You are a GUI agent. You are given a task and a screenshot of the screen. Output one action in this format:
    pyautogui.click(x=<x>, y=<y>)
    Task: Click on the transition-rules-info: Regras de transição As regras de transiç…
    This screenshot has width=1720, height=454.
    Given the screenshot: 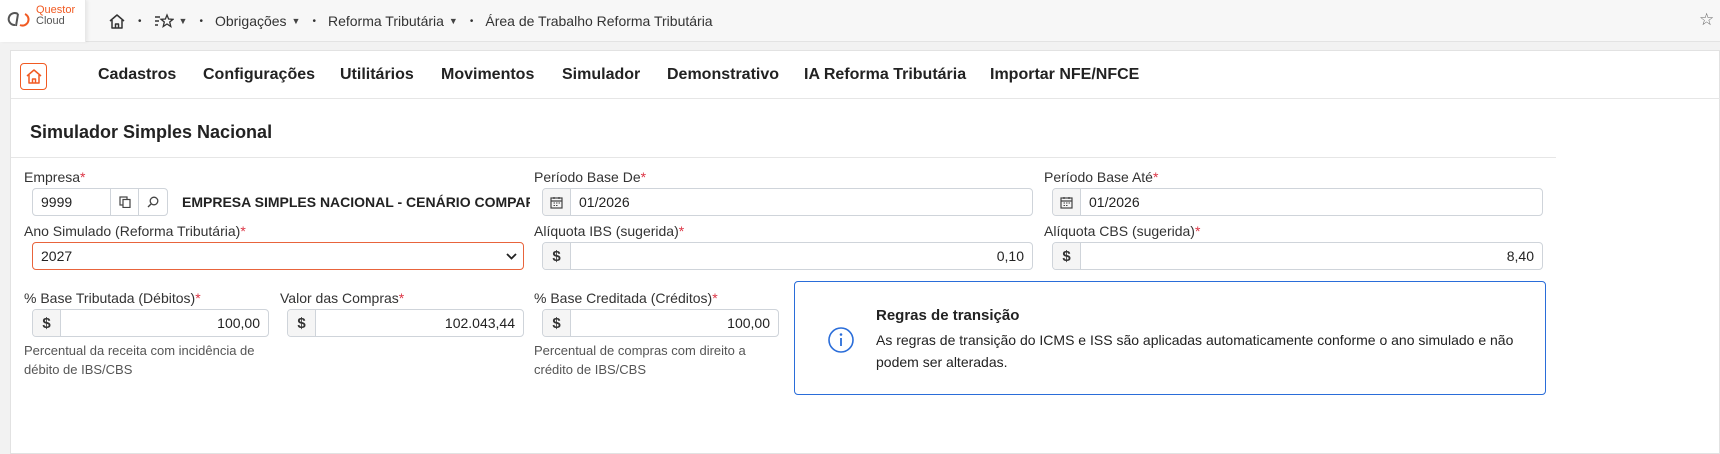 What is the action you would take?
    pyautogui.click(x=1170, y=338)
    